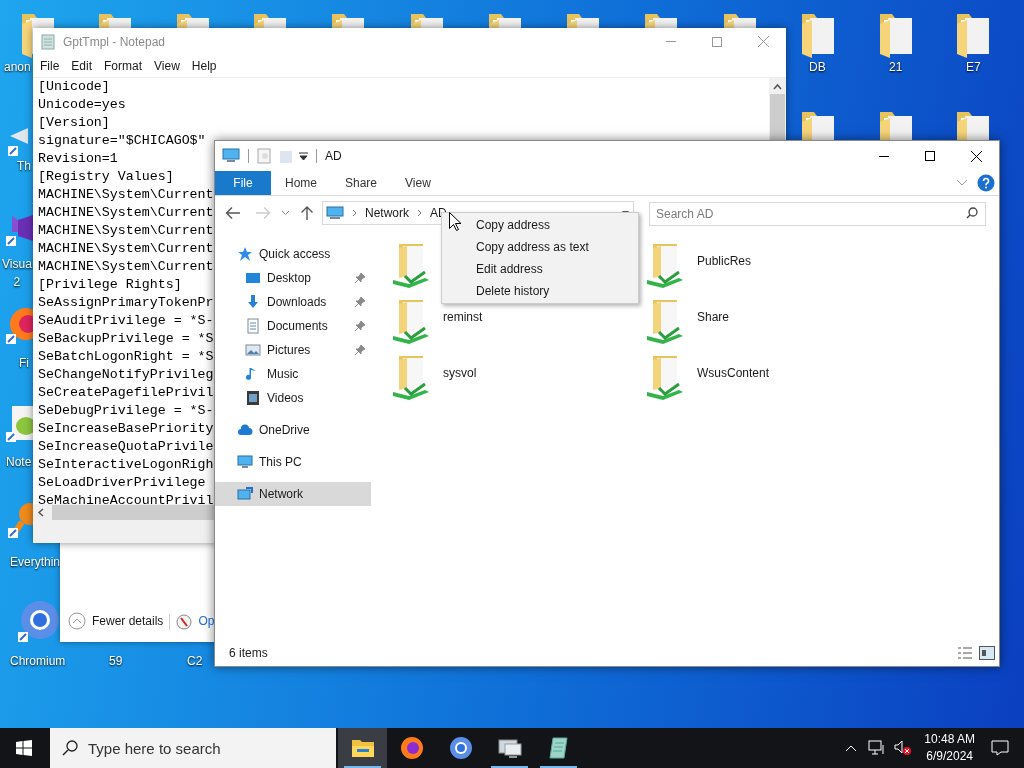  Describe the element at coordinates (126, 321) in the screenshot. I see `text-line: SeAuditPrivilege = *S-` at that location.